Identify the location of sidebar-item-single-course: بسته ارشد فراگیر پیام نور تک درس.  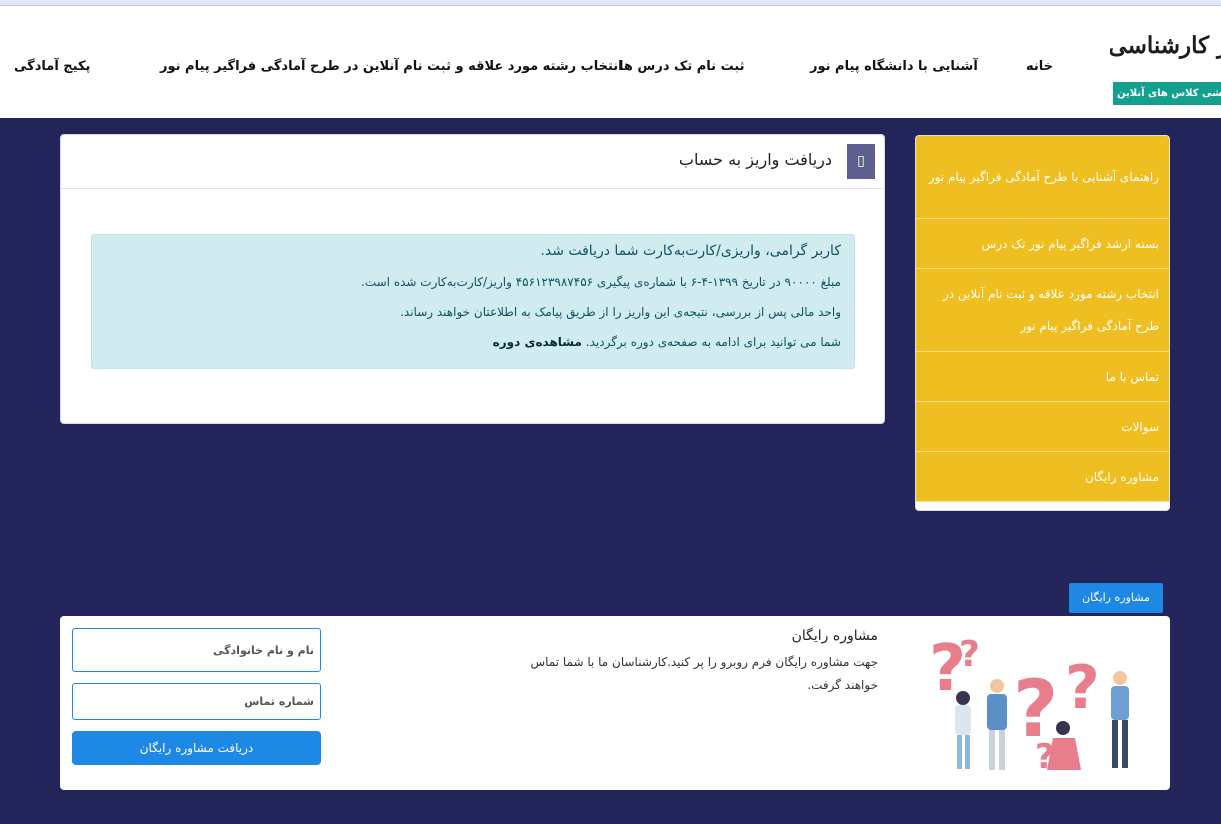
(1042, 244).